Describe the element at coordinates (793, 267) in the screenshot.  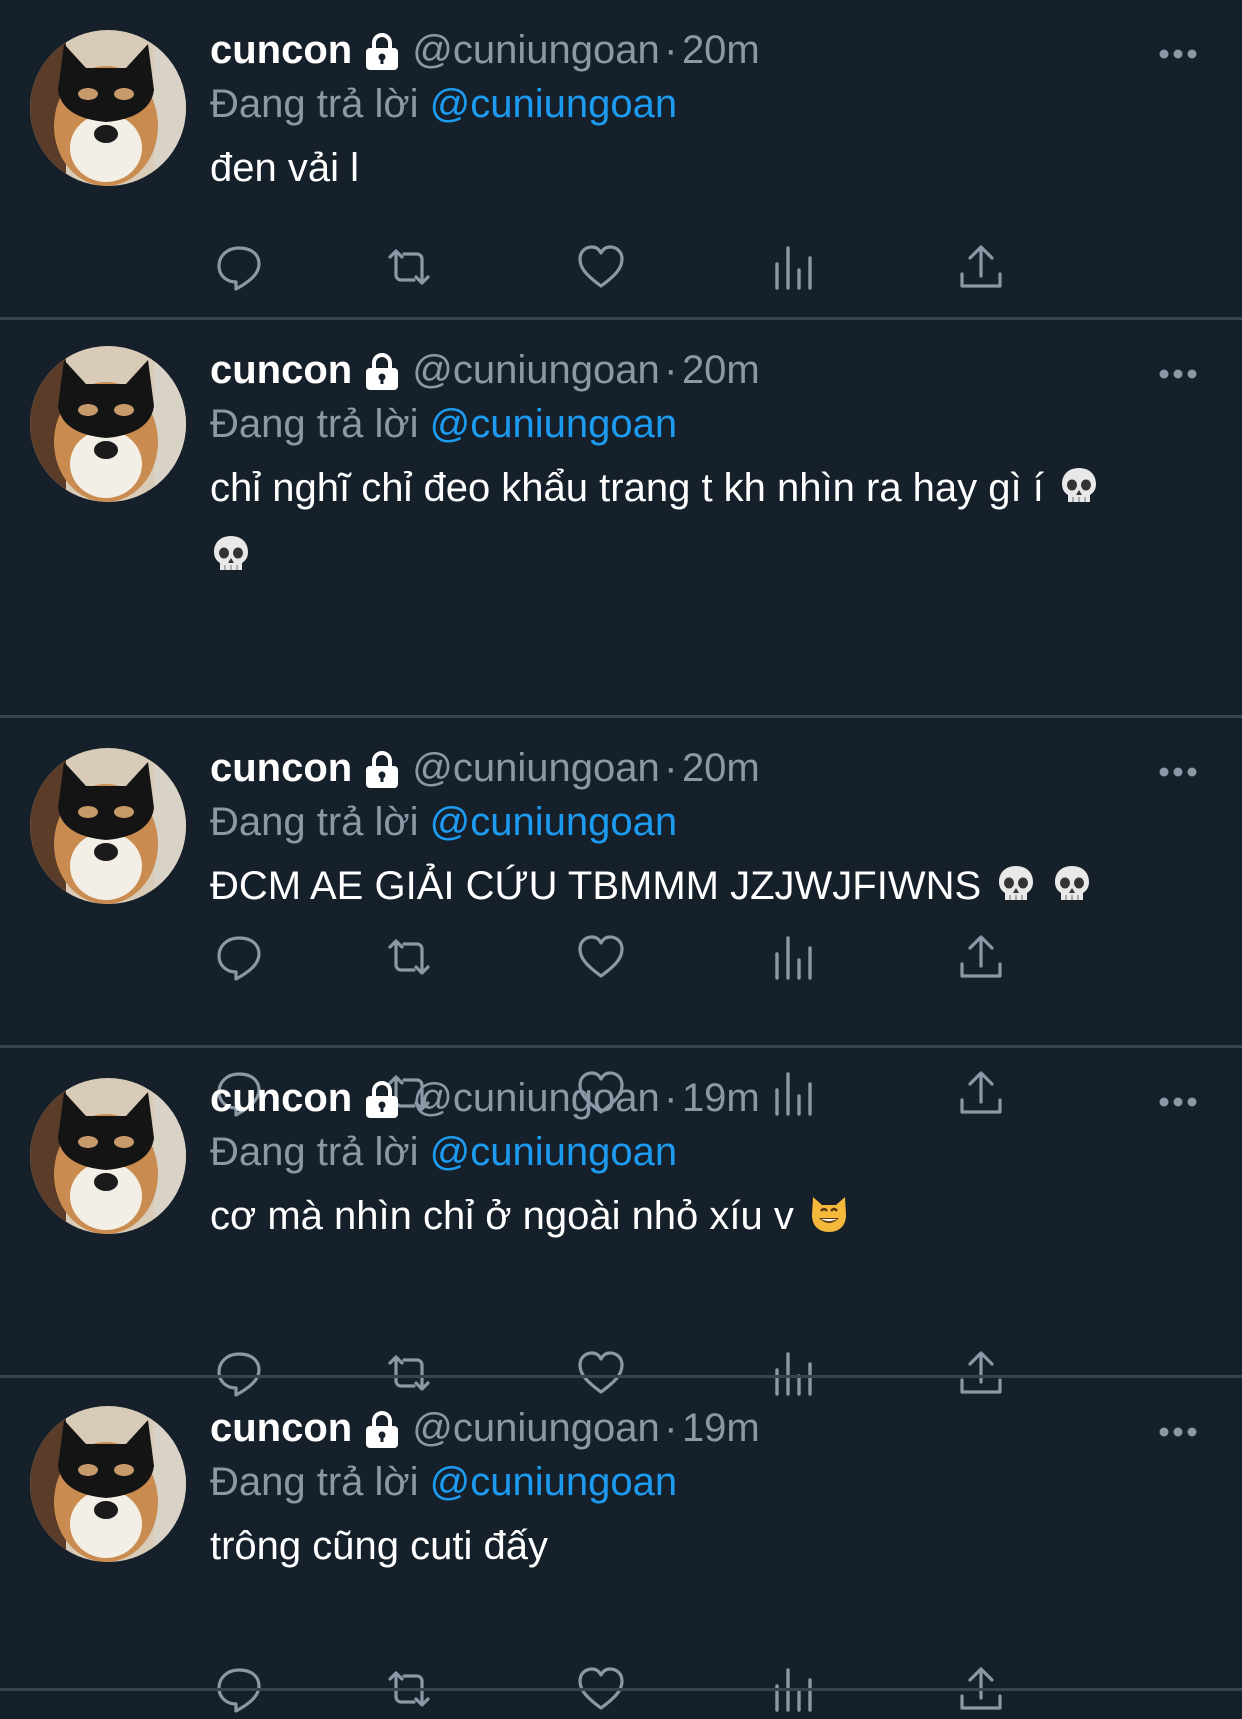
I see `views-icon` at that location.